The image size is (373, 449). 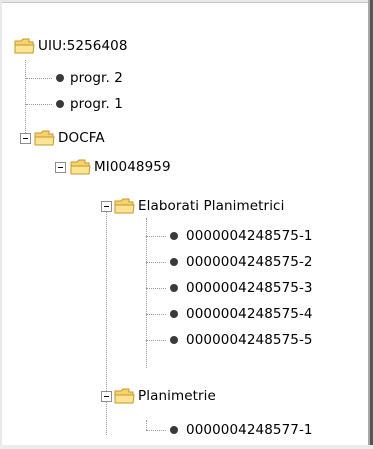 I want to click on tree-node-planimetrie: Planimetrie, so click(x=165, y=396).